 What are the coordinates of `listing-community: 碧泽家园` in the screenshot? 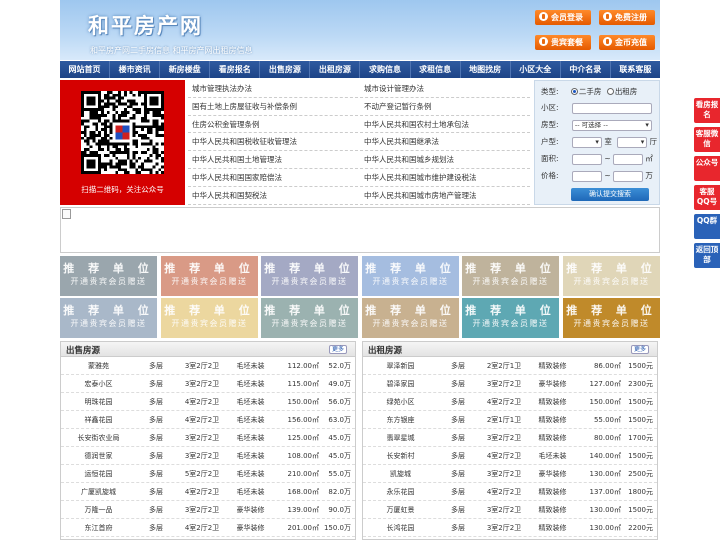 It's located at (400, 383).